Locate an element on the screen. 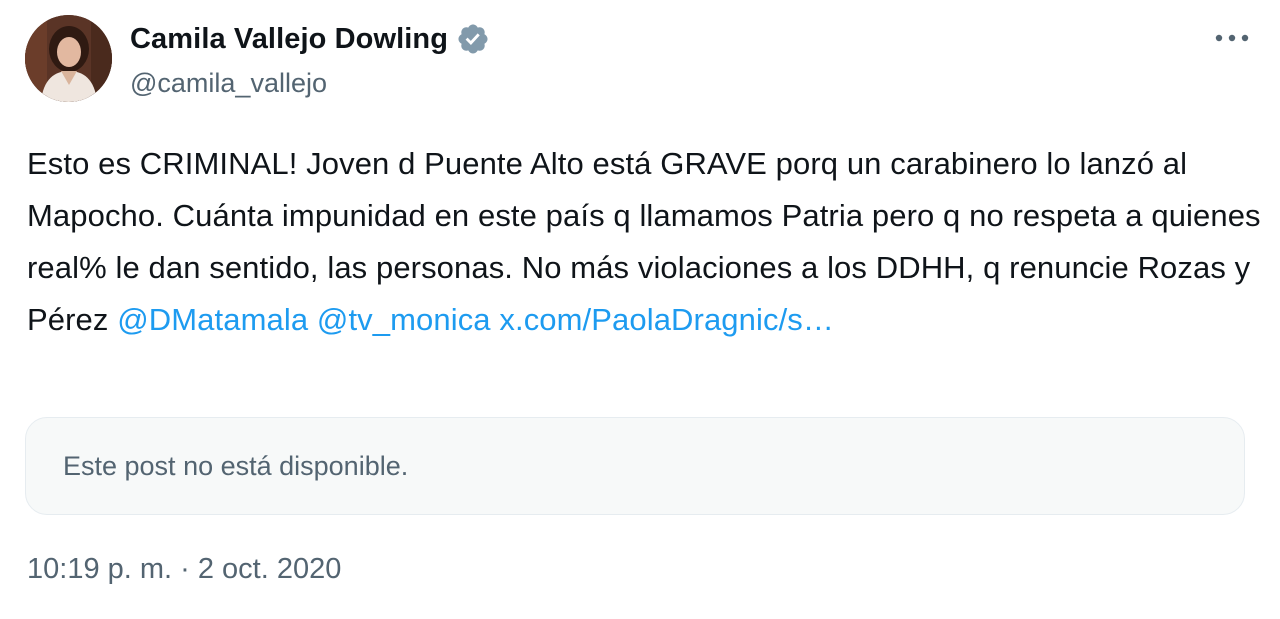 This screenshot has width=1280, height=619. more-options-button is located at coordinates (1232, 38).